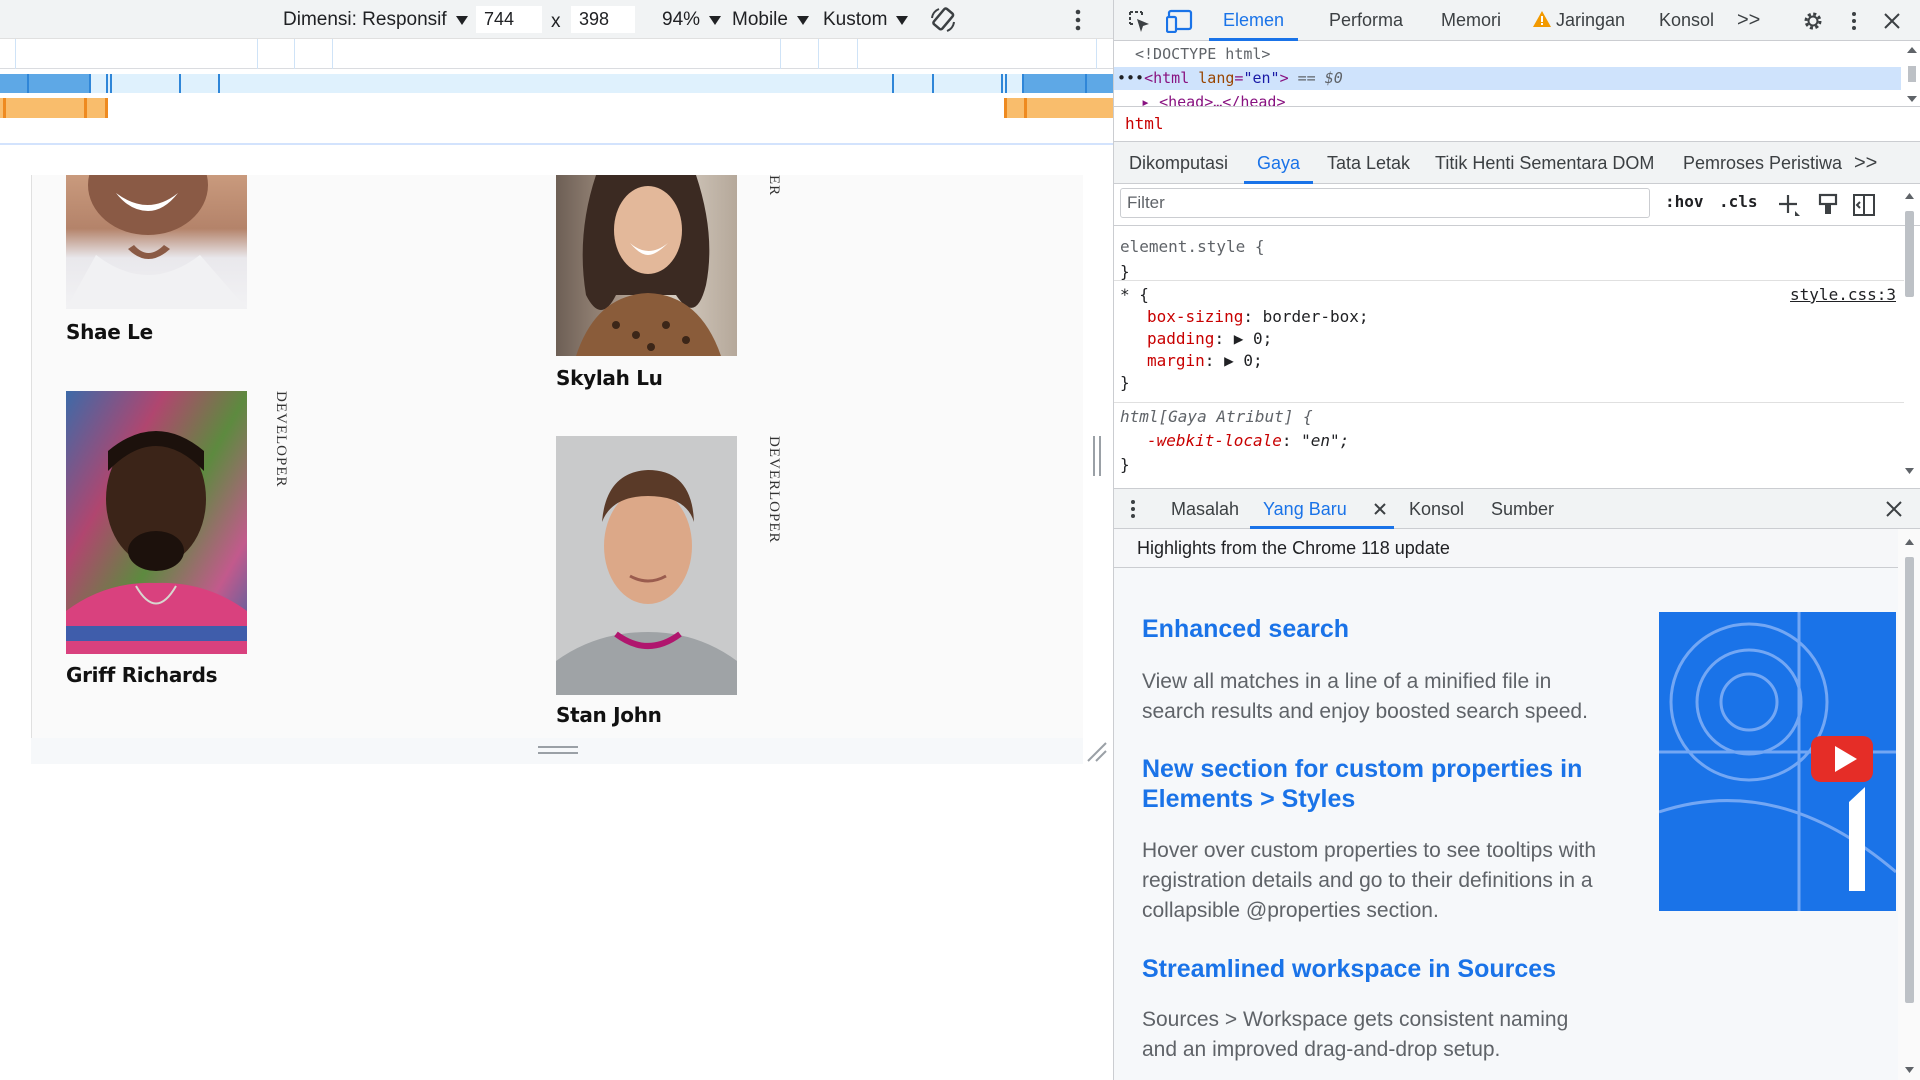 The height and width of the screenshot is (1080, 1920). Describe the element at coordinates (1192, 247) in the screenshot. I see `element-style-selector: element.style {` at that location.